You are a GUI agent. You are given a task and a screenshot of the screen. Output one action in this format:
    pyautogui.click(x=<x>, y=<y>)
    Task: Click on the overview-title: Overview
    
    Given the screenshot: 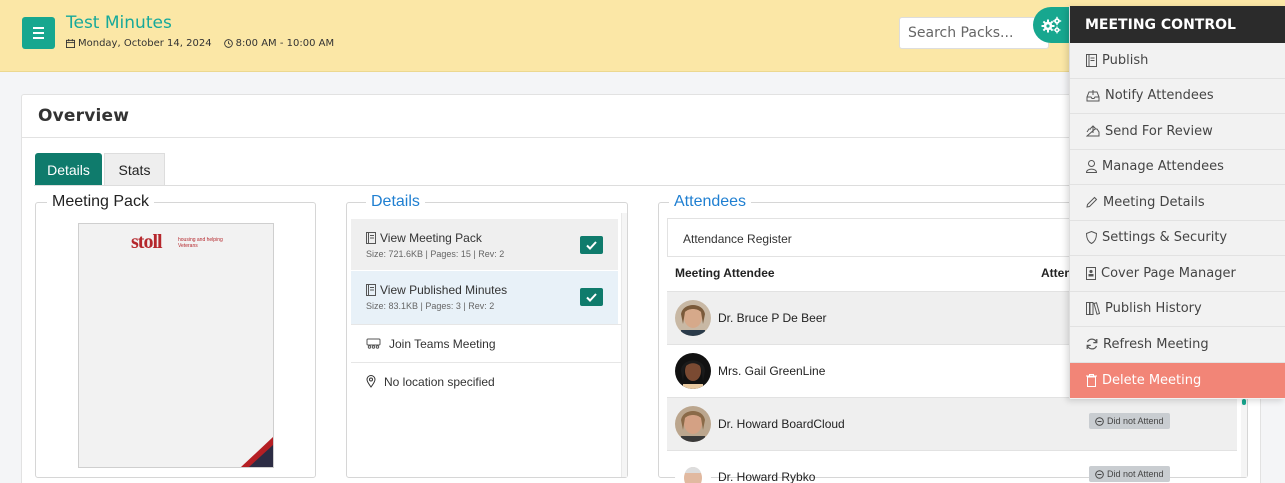 What is the action you would take?
    pyautogui.click(x=84, y=116)
    